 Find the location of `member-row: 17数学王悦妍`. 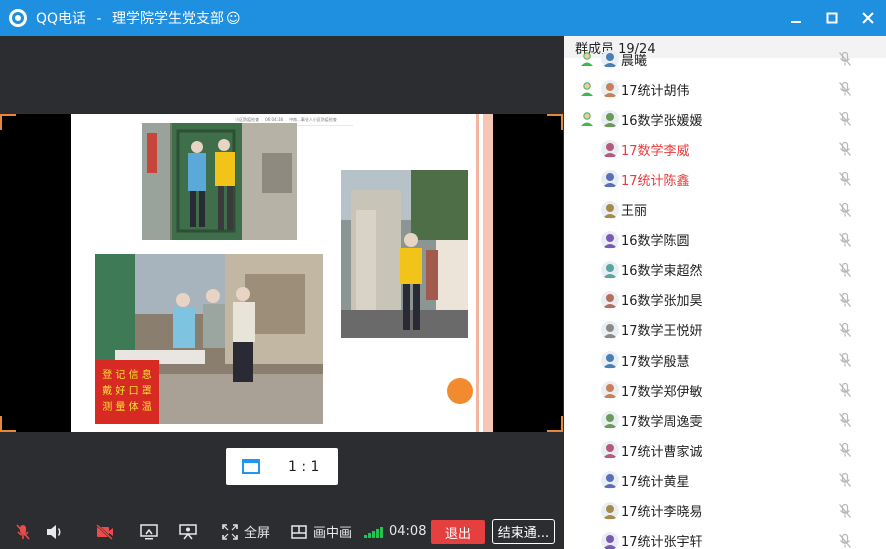

member-row: 17数学王悦妍 is located at coordinates (725, 330).